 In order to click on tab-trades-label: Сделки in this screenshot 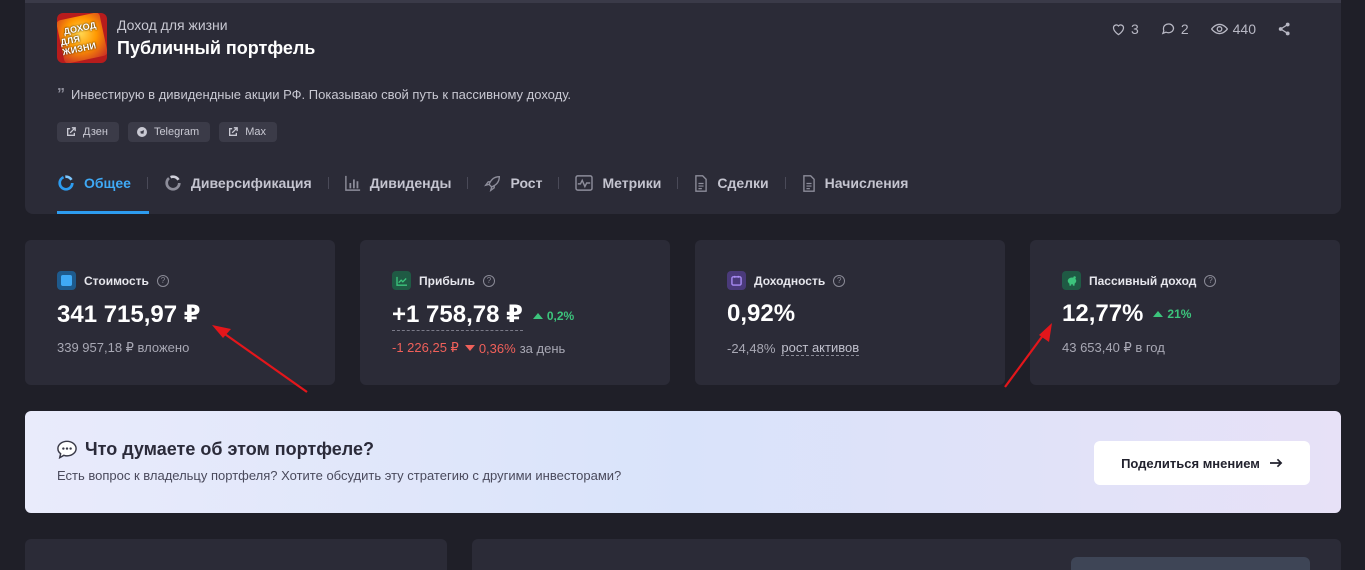, I will do `click(743, 183)`.